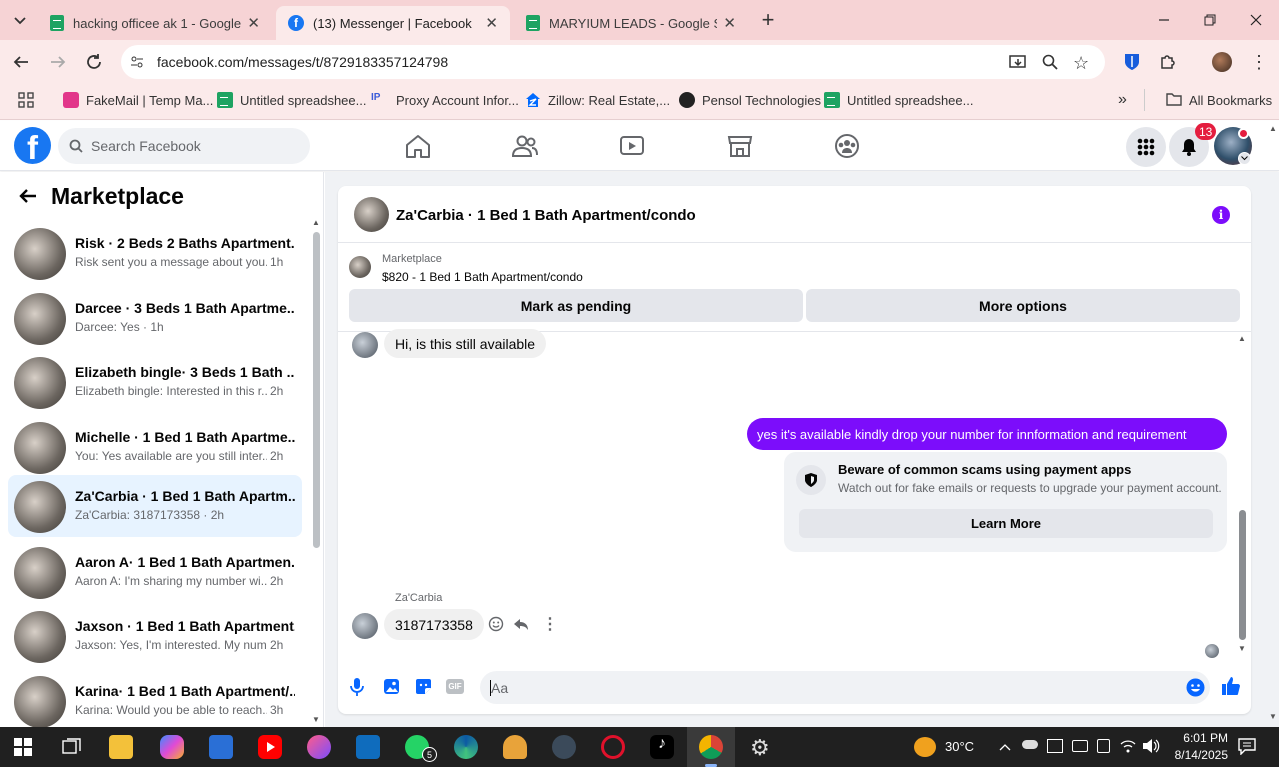 Image resolution: width=1279 pixels, height=767 pixels. What do you see at coordinates (26, 101) in the screenshot?
I see `apps-grid-icon` at bounding box center [26, 101].